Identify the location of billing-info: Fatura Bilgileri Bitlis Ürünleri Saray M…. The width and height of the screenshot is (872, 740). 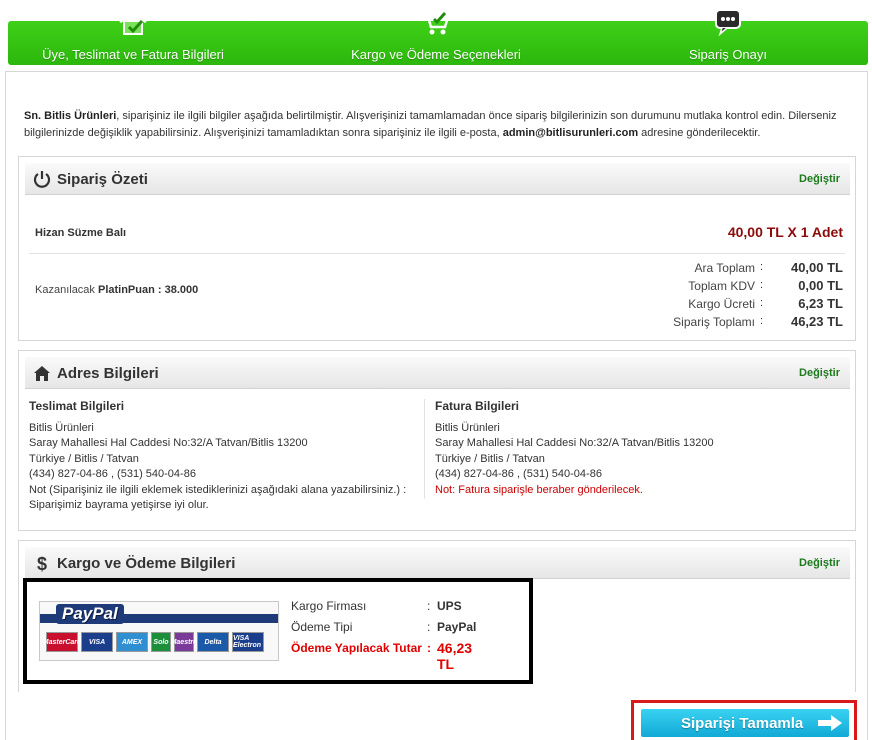
(574, 448).